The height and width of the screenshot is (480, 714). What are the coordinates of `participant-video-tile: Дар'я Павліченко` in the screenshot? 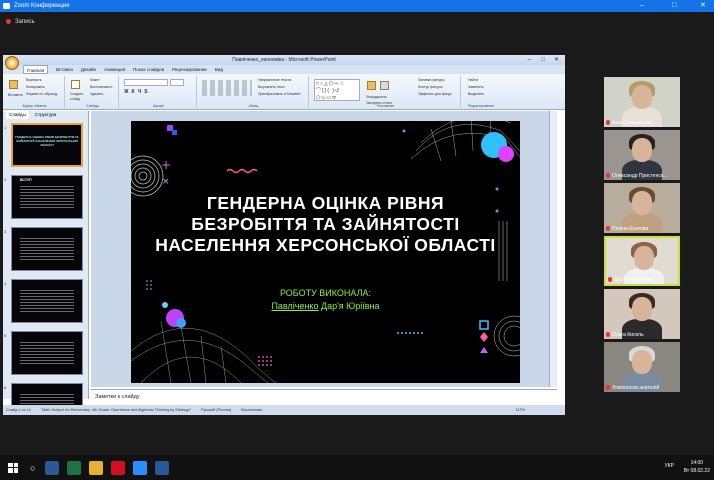 It's located at (642, 261).